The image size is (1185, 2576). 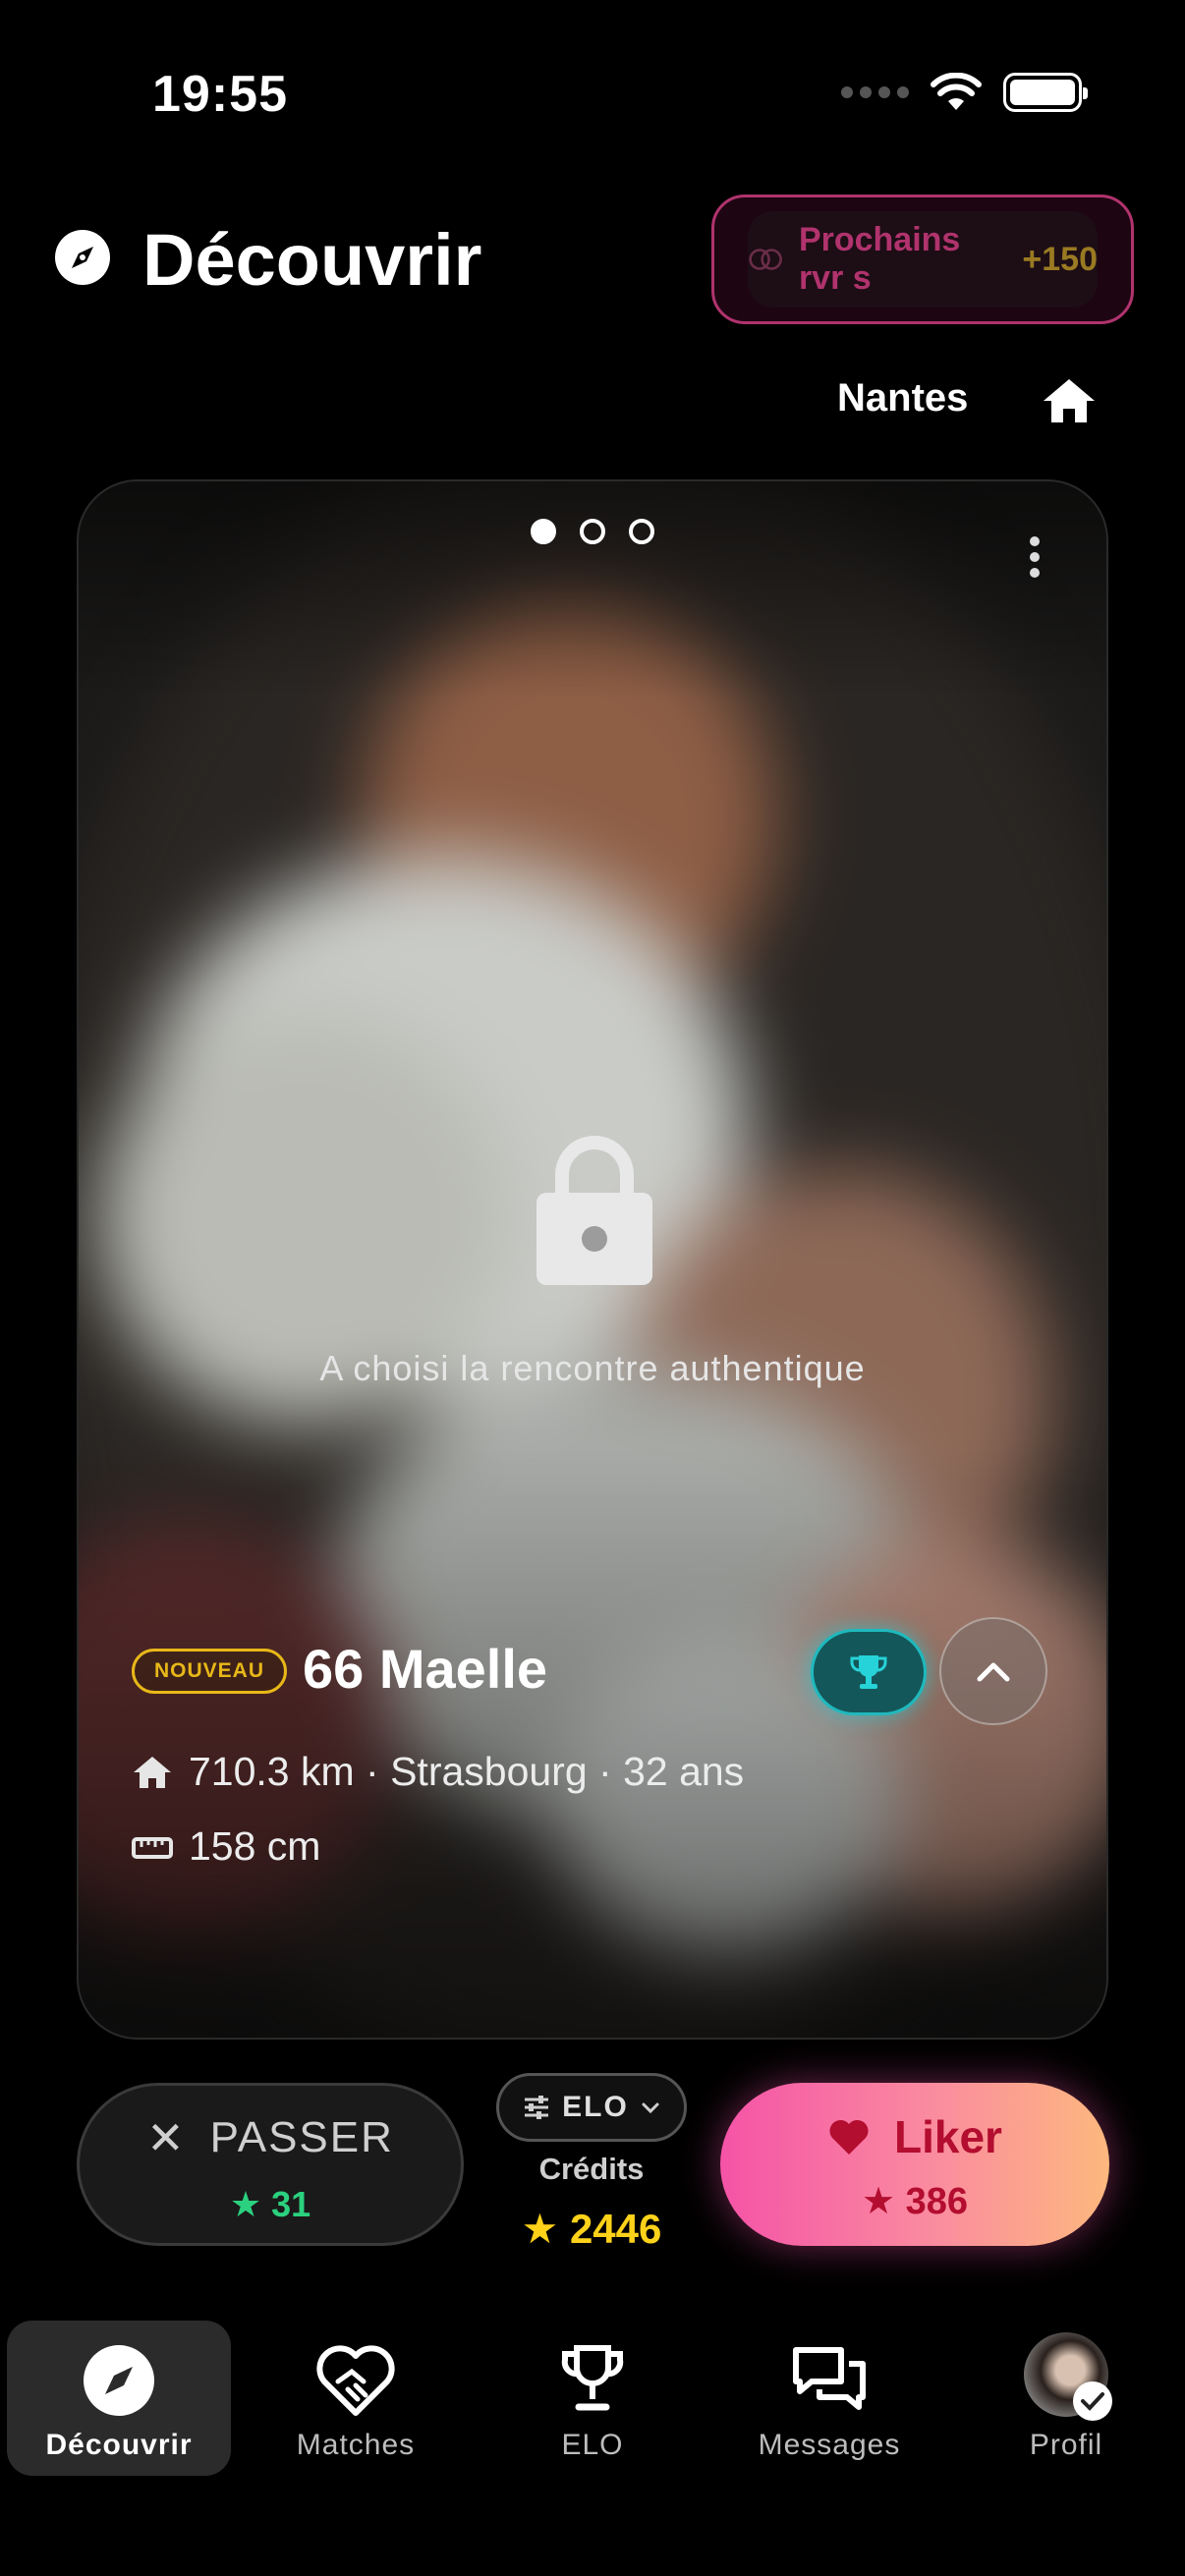 I want to click on chat-bubbles-icon, so click(x=830, y=2378).